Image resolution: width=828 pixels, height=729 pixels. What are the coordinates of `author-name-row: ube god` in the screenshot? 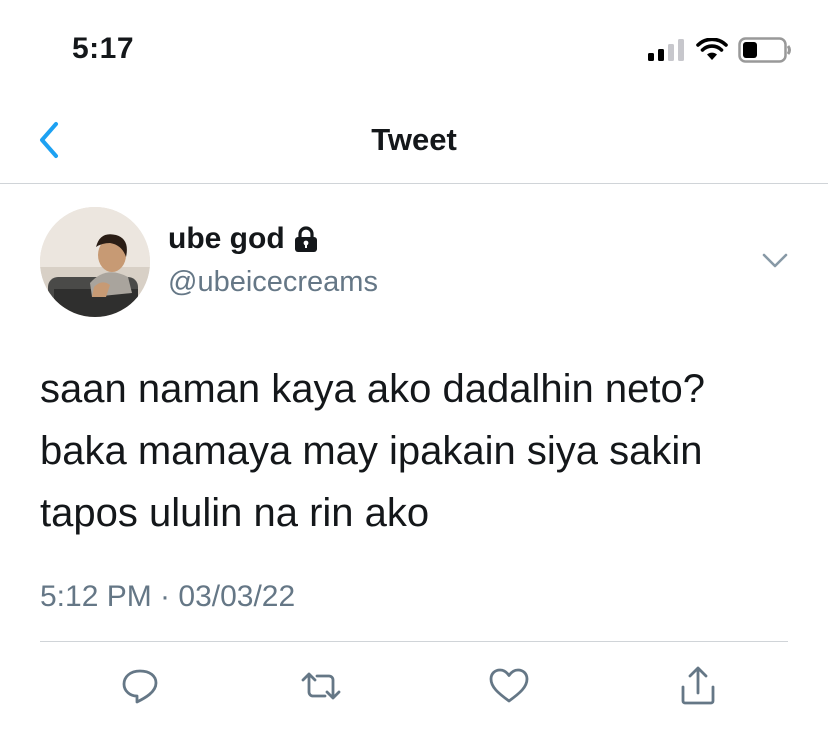 It's located at (243, 239).